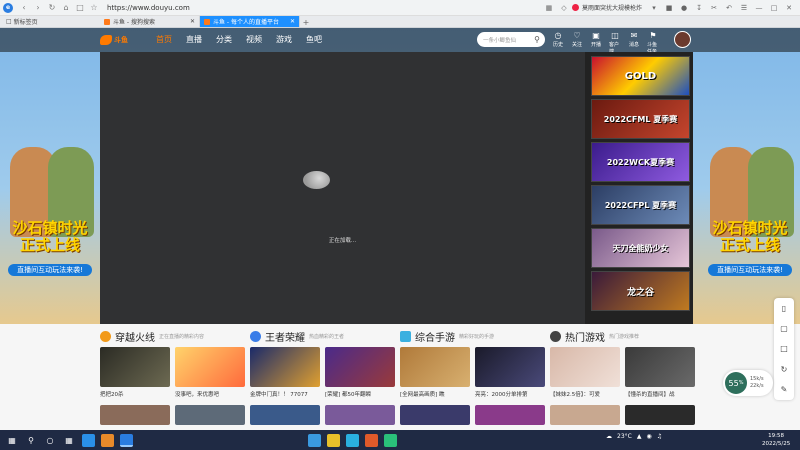 This screenshot has height=450, width=800. What do you see at coordinates (549, 8) in the screenshot?
I see `grid-icon: ▦` at bounding box center [549, 8].